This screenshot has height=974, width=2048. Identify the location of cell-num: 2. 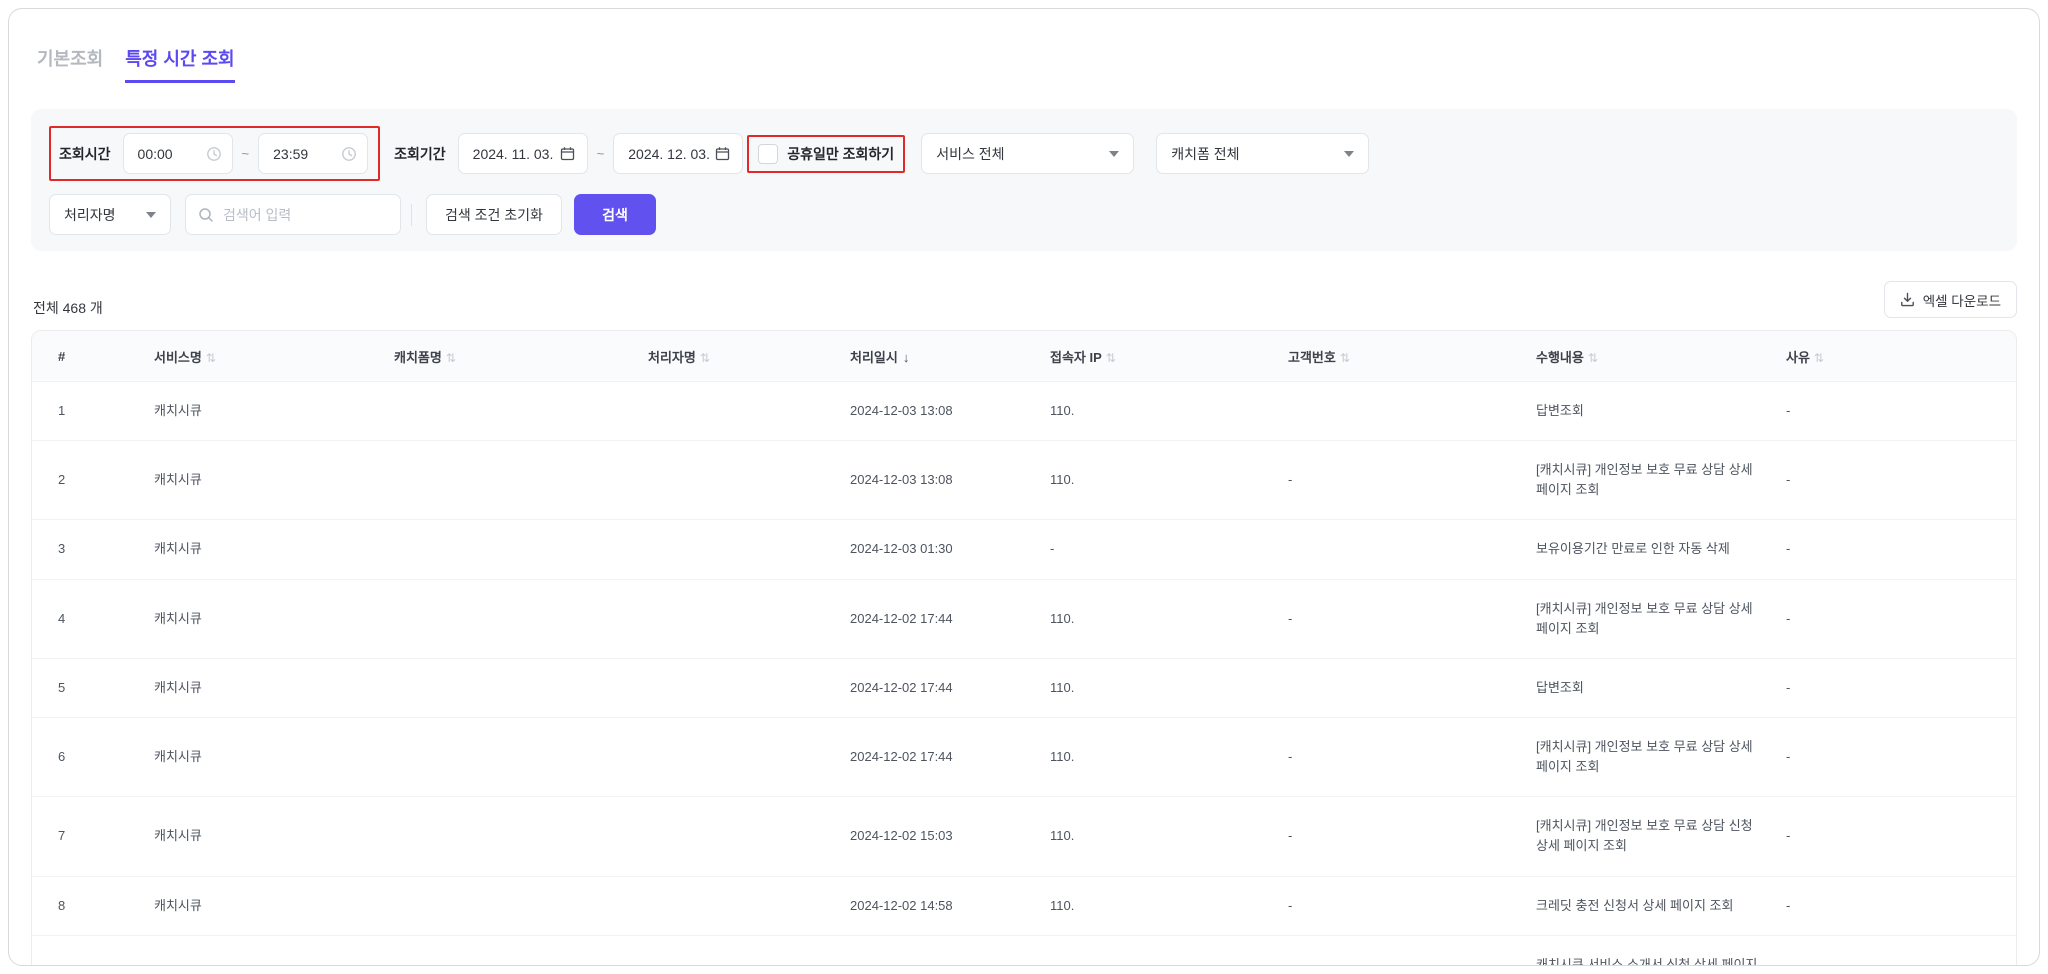
(62, 480).